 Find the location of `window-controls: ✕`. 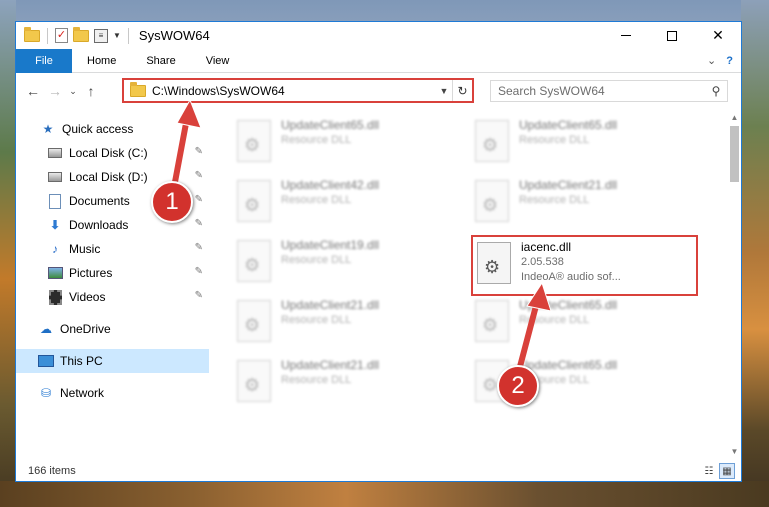

window-controls: ✕ is located at coordinates (672, 35).